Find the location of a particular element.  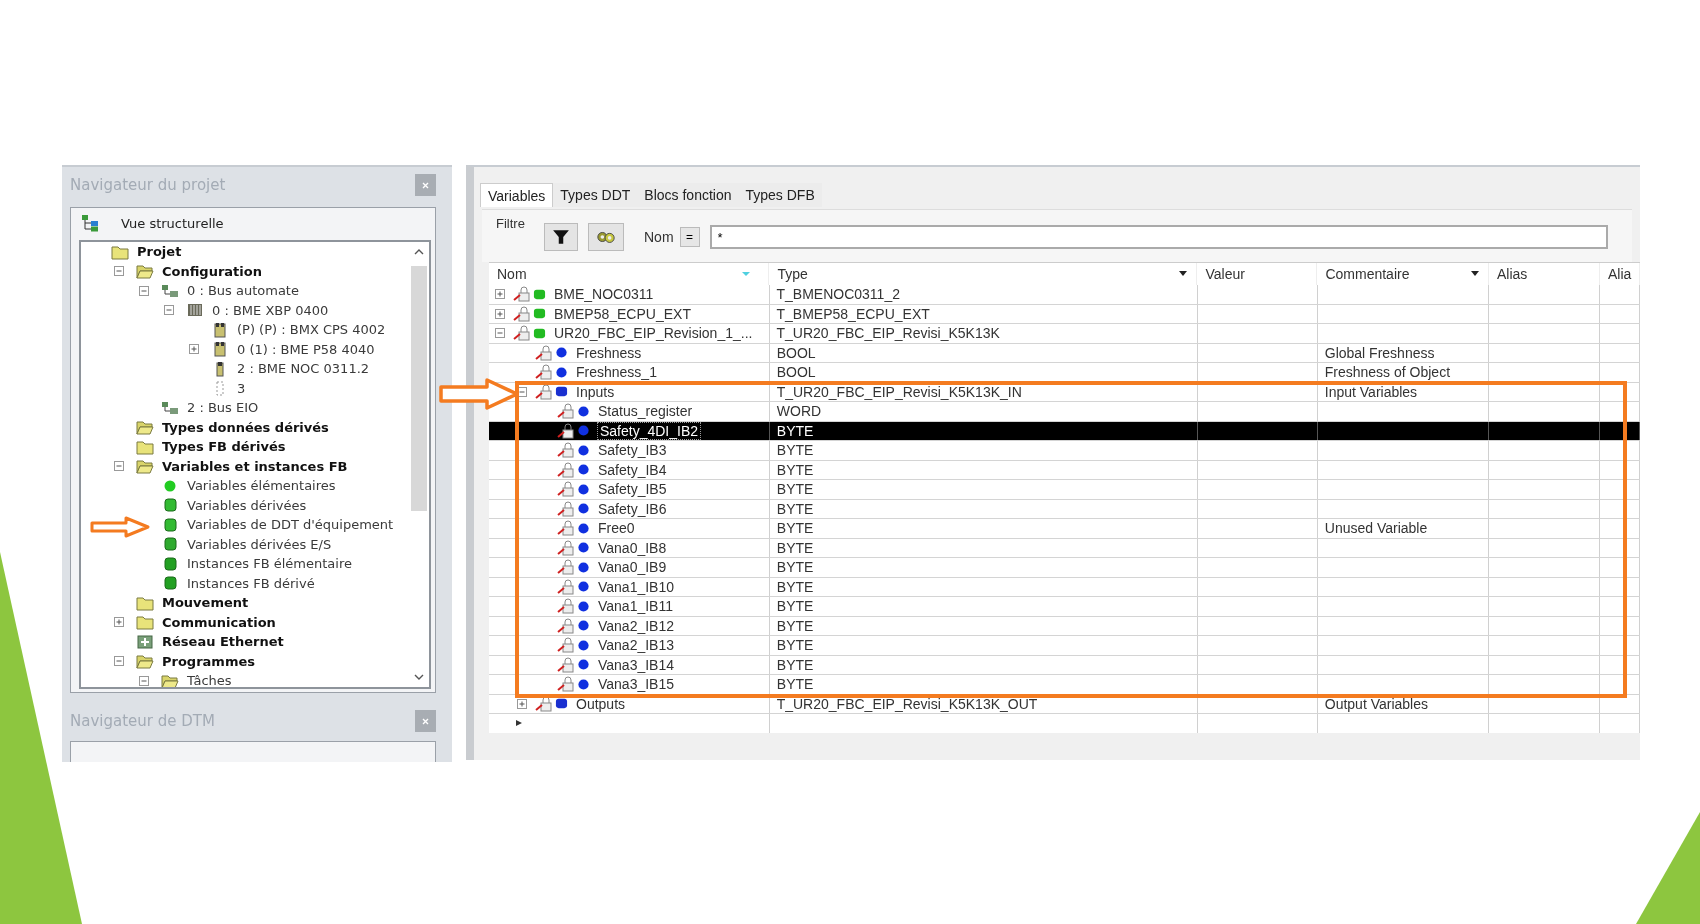

variable-name: Safety_IB5 is located at coordinates (632, 489).